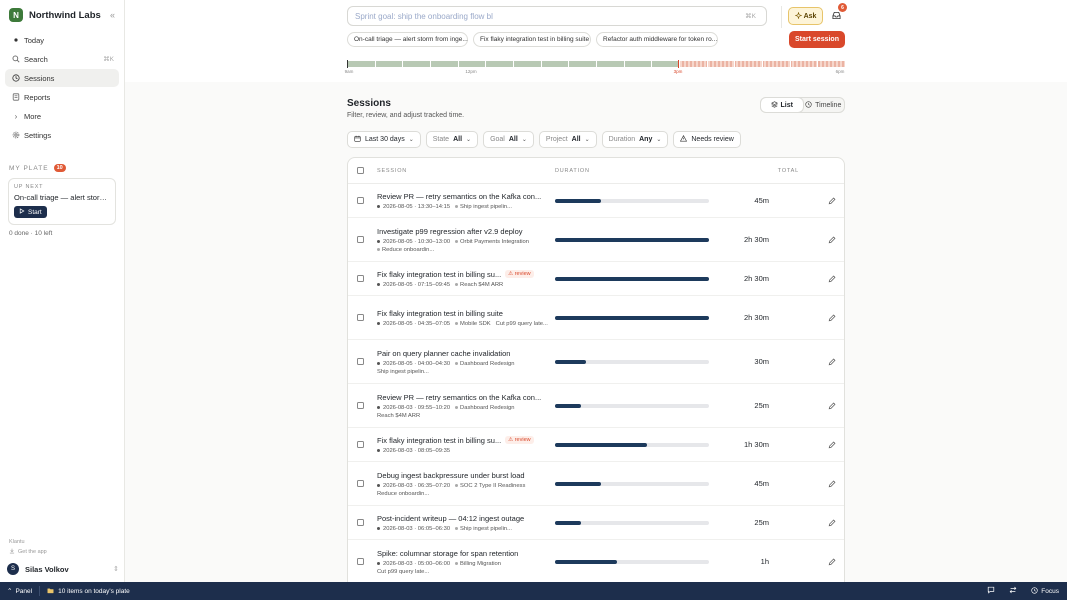 The width and height of the screenshot is (1067, 600). Describe the element at coordinates (417, 528) in the screenshot. I see `session-time-text: 2026-08-03 · 06:05–06:30` at that location.